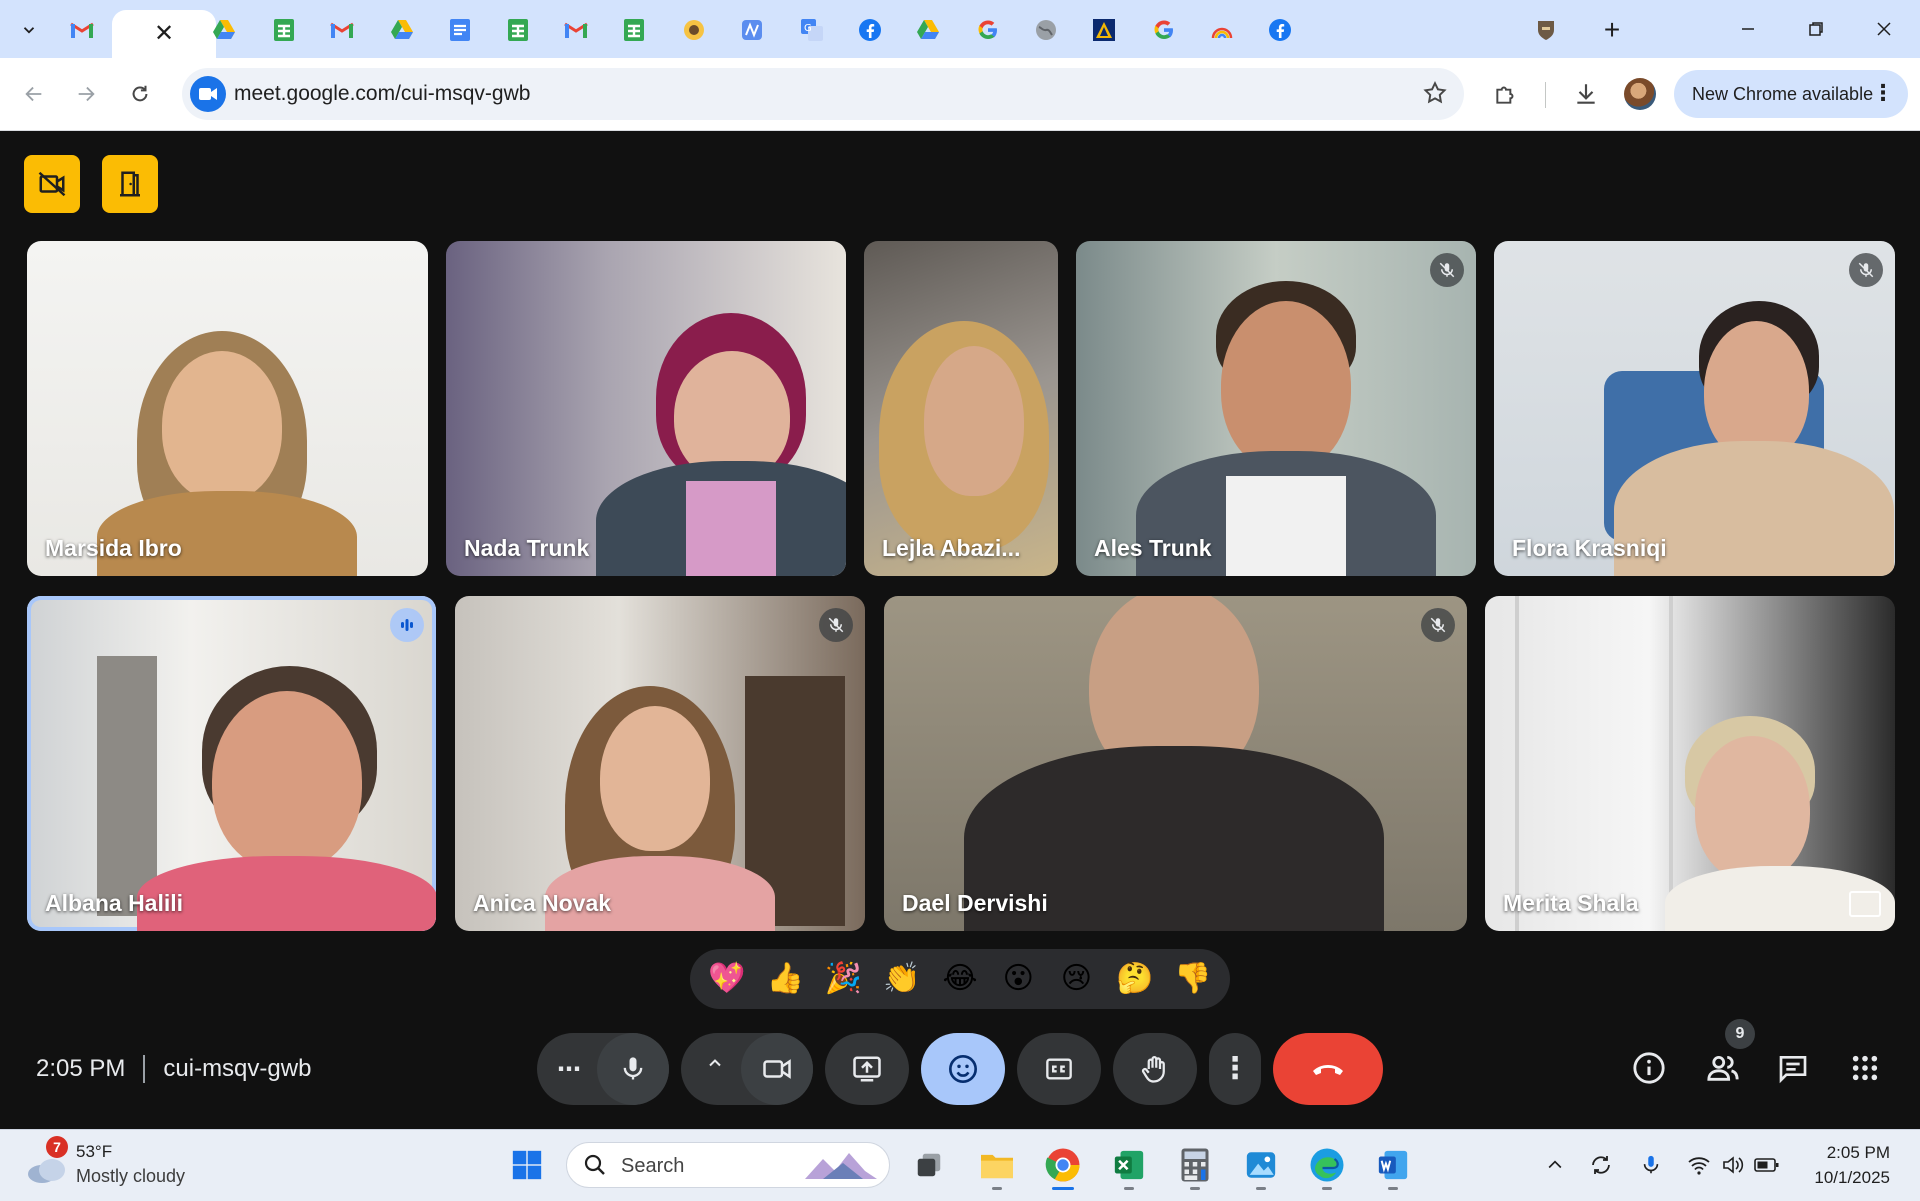 The image size is (1920, 1201). Describe the element at coordinates (82, 30) in the screenshot. I see `tab-gmail` at that location.